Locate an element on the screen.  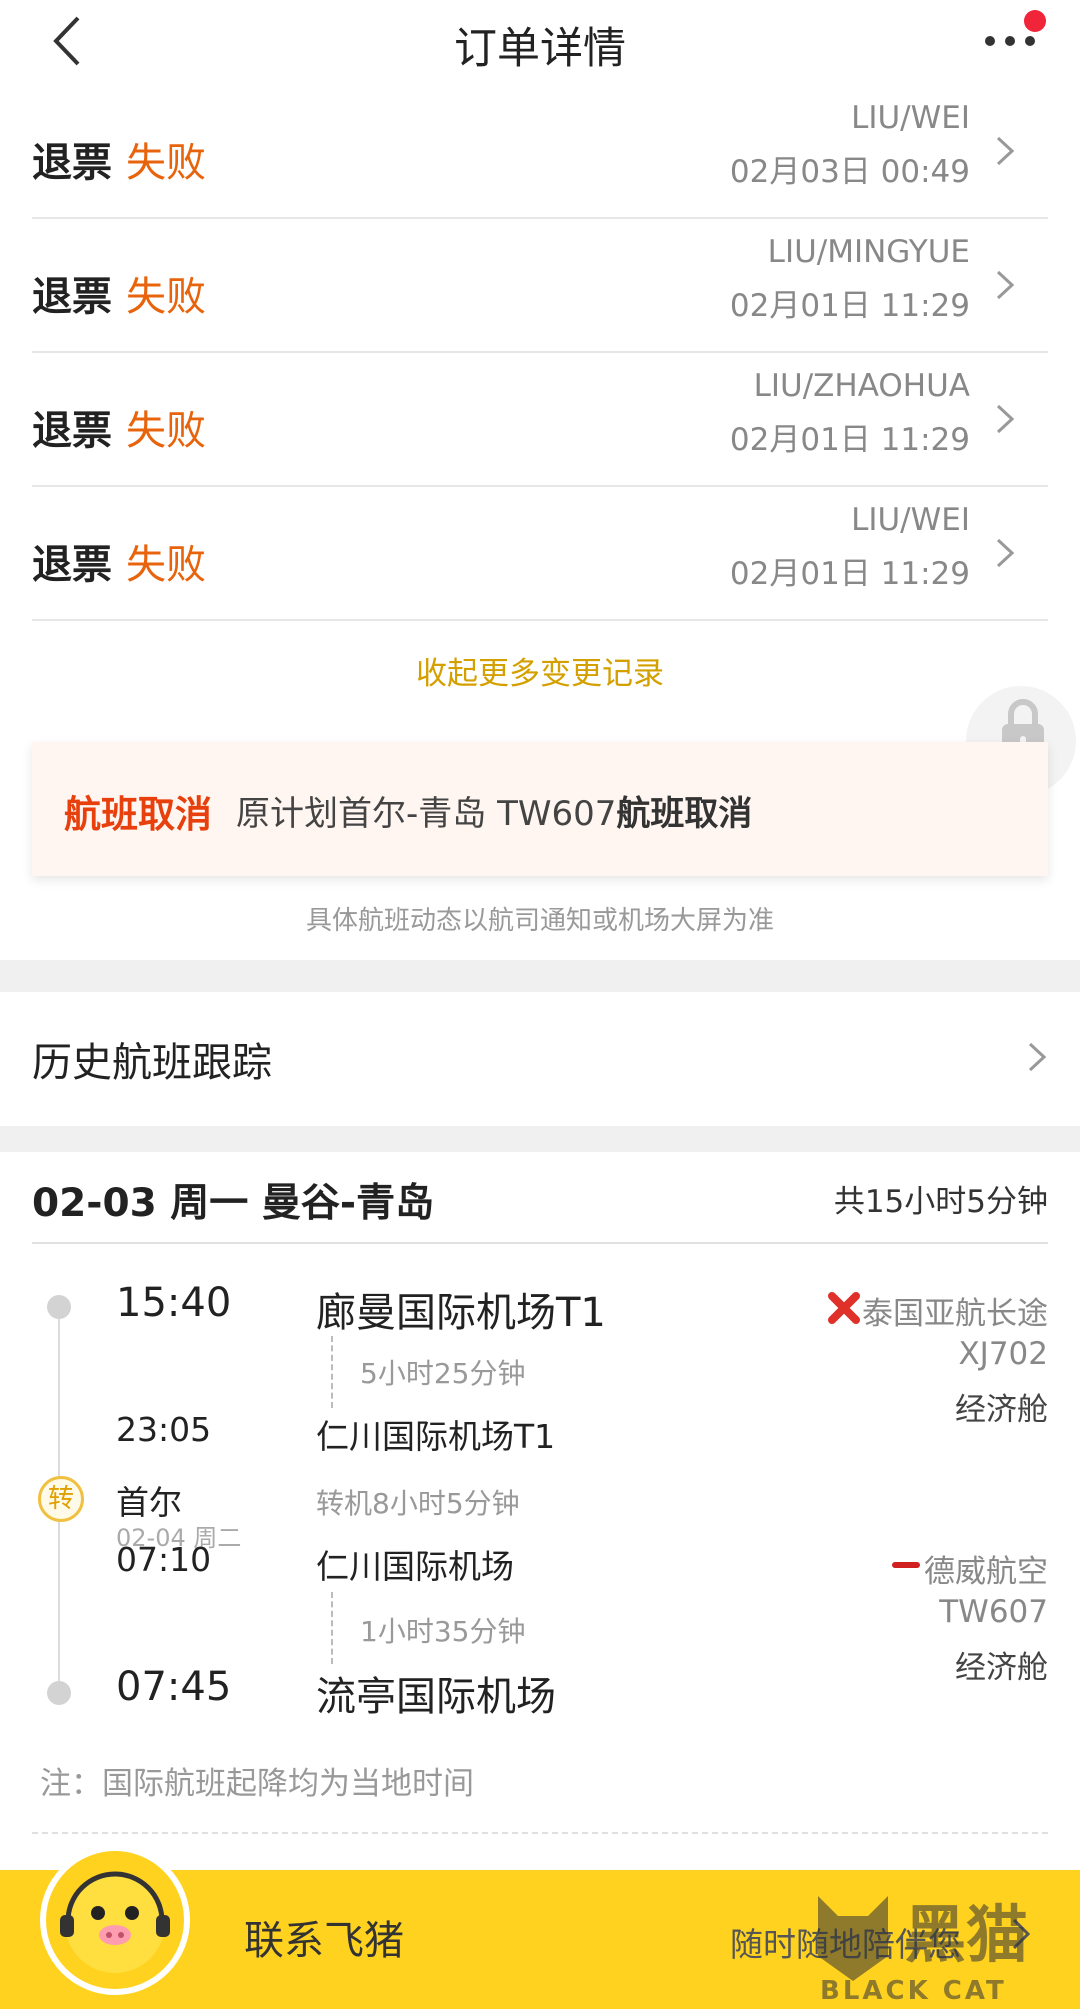
passenger-name: LIU/ZHAOHUA is located at coordinates (861, 386).